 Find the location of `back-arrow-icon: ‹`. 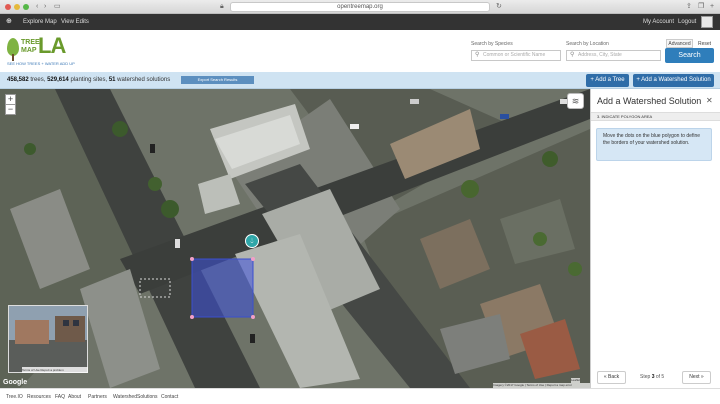

back-arrow-icon: ‹ is located at coordinates (37, 7).